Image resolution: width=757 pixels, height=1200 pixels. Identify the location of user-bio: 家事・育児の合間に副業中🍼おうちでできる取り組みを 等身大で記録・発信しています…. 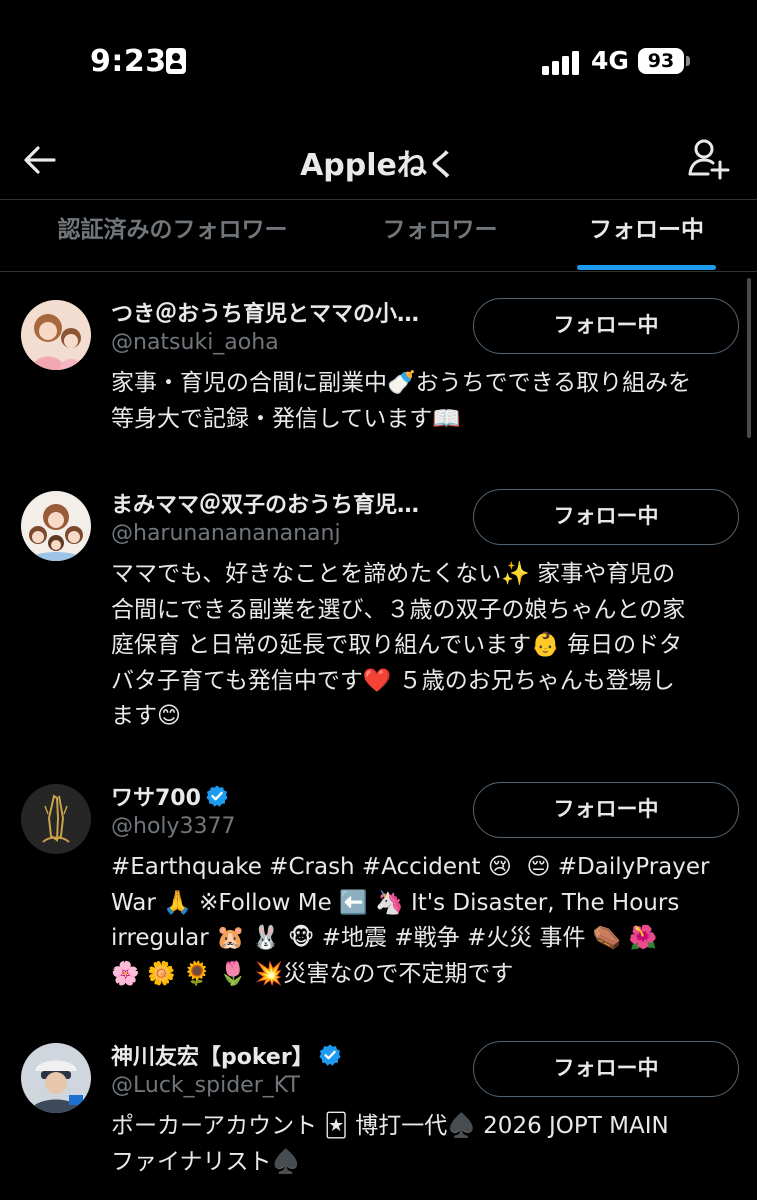
(401, 401).